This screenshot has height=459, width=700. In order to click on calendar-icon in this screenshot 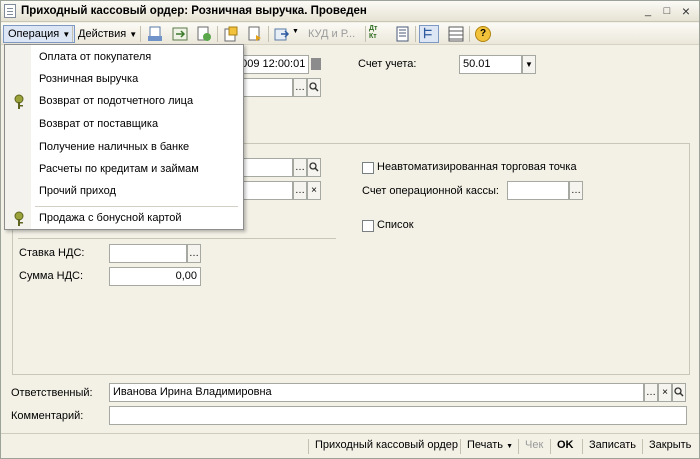, I will do `click(316, 64)`.